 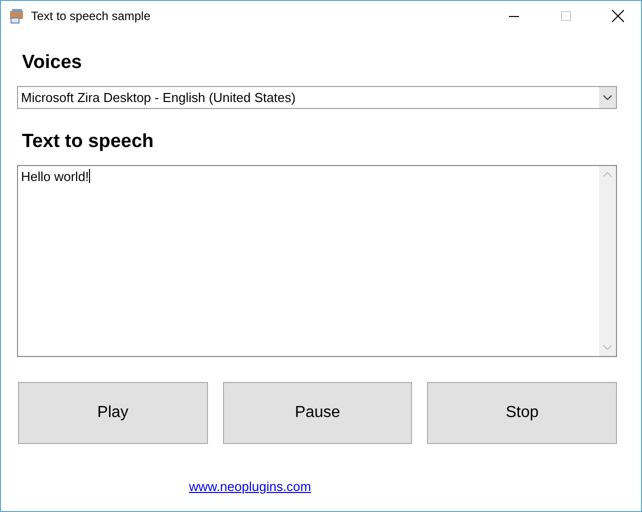 What do you see at coordinates (522, 413) in the screenshot?
I see `action-button: Stop` at bounding box center [522, 413].